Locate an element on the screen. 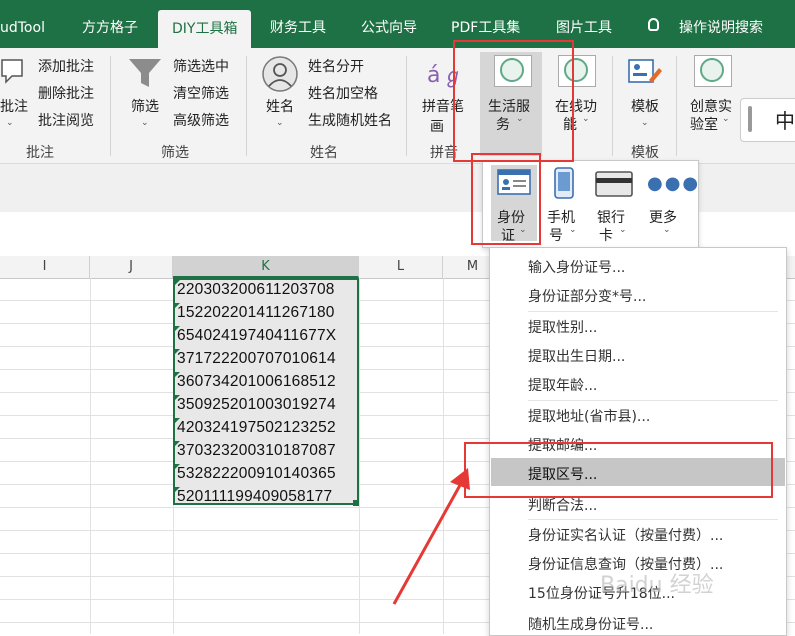 Image resolution: width=795 pixels, height=636 pixels. tab-finance: 财务工具 is located at coordinates (298, 30).